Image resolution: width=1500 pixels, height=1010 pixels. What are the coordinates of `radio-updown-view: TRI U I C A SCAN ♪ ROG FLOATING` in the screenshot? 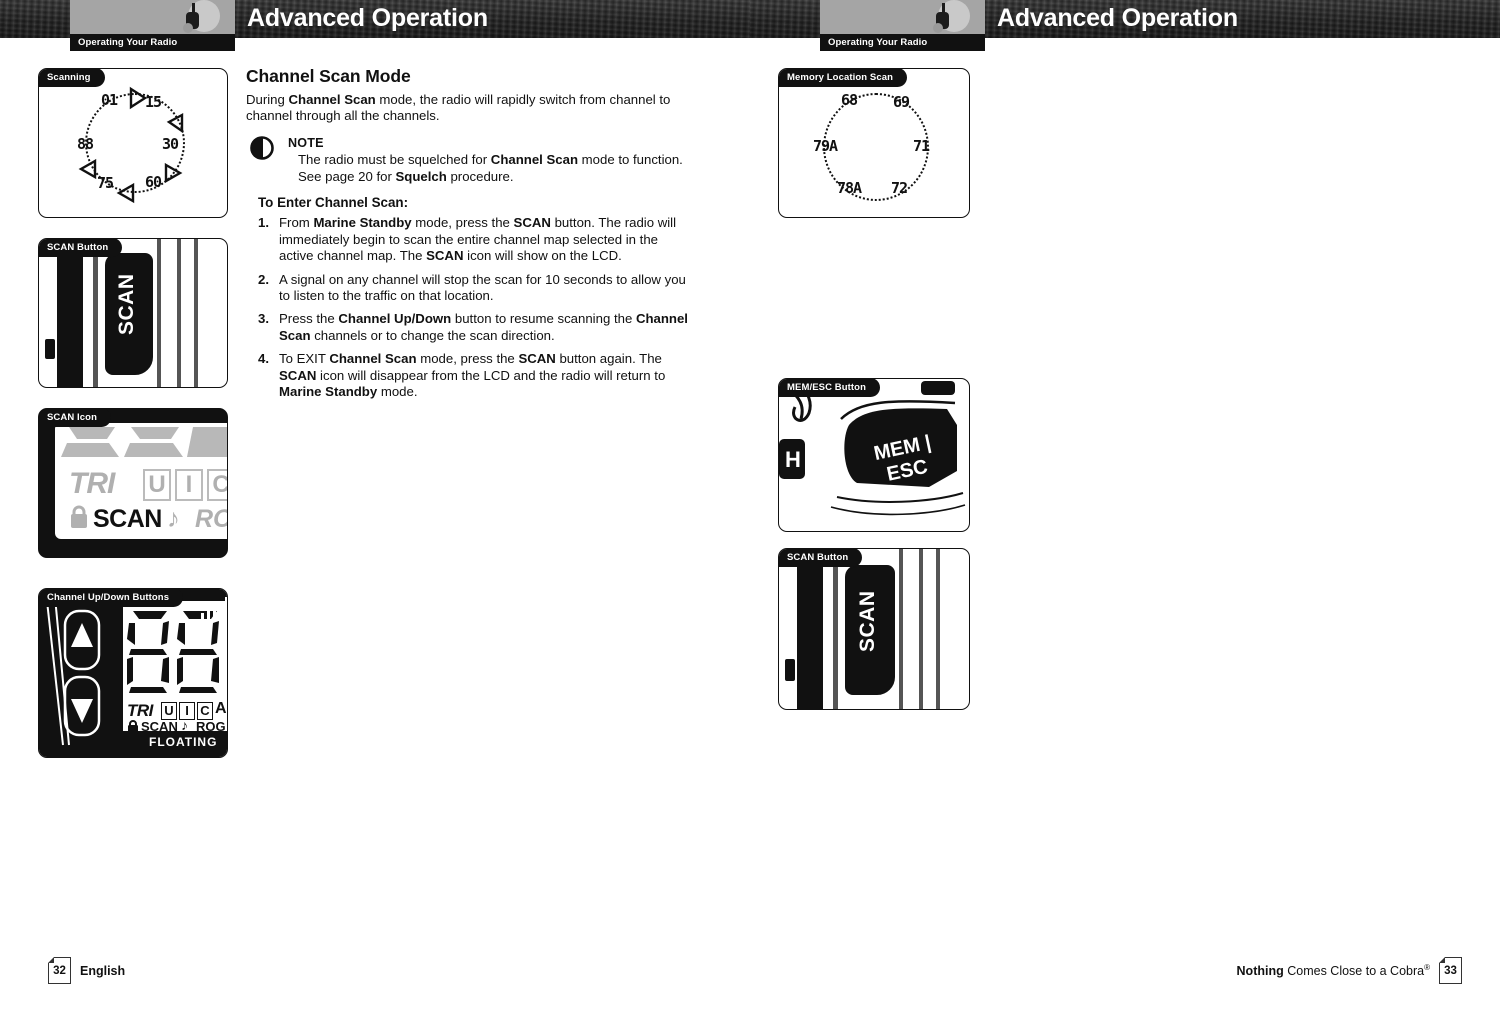 It's located at (133, 673).